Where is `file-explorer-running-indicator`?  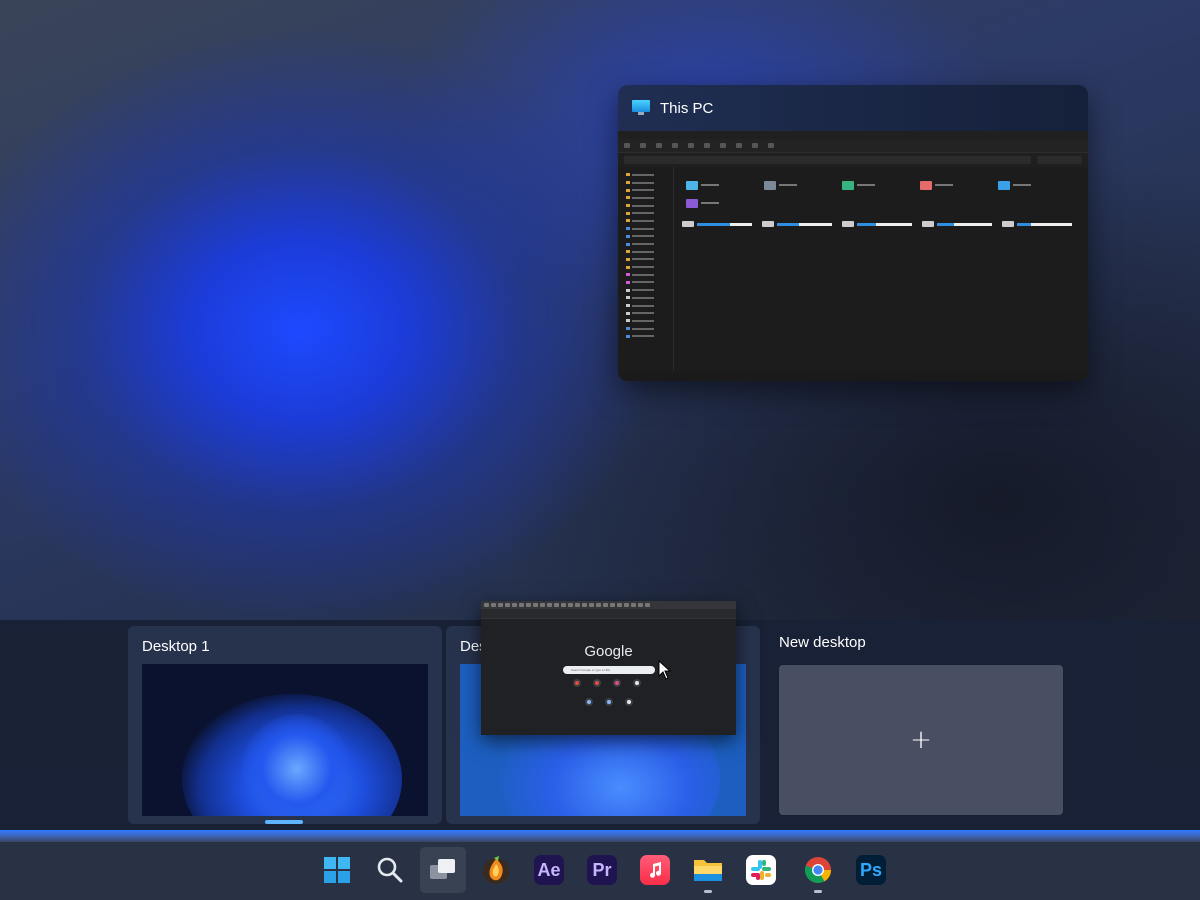
file-explorer-running-indicator is located at coordinates (708, 891).